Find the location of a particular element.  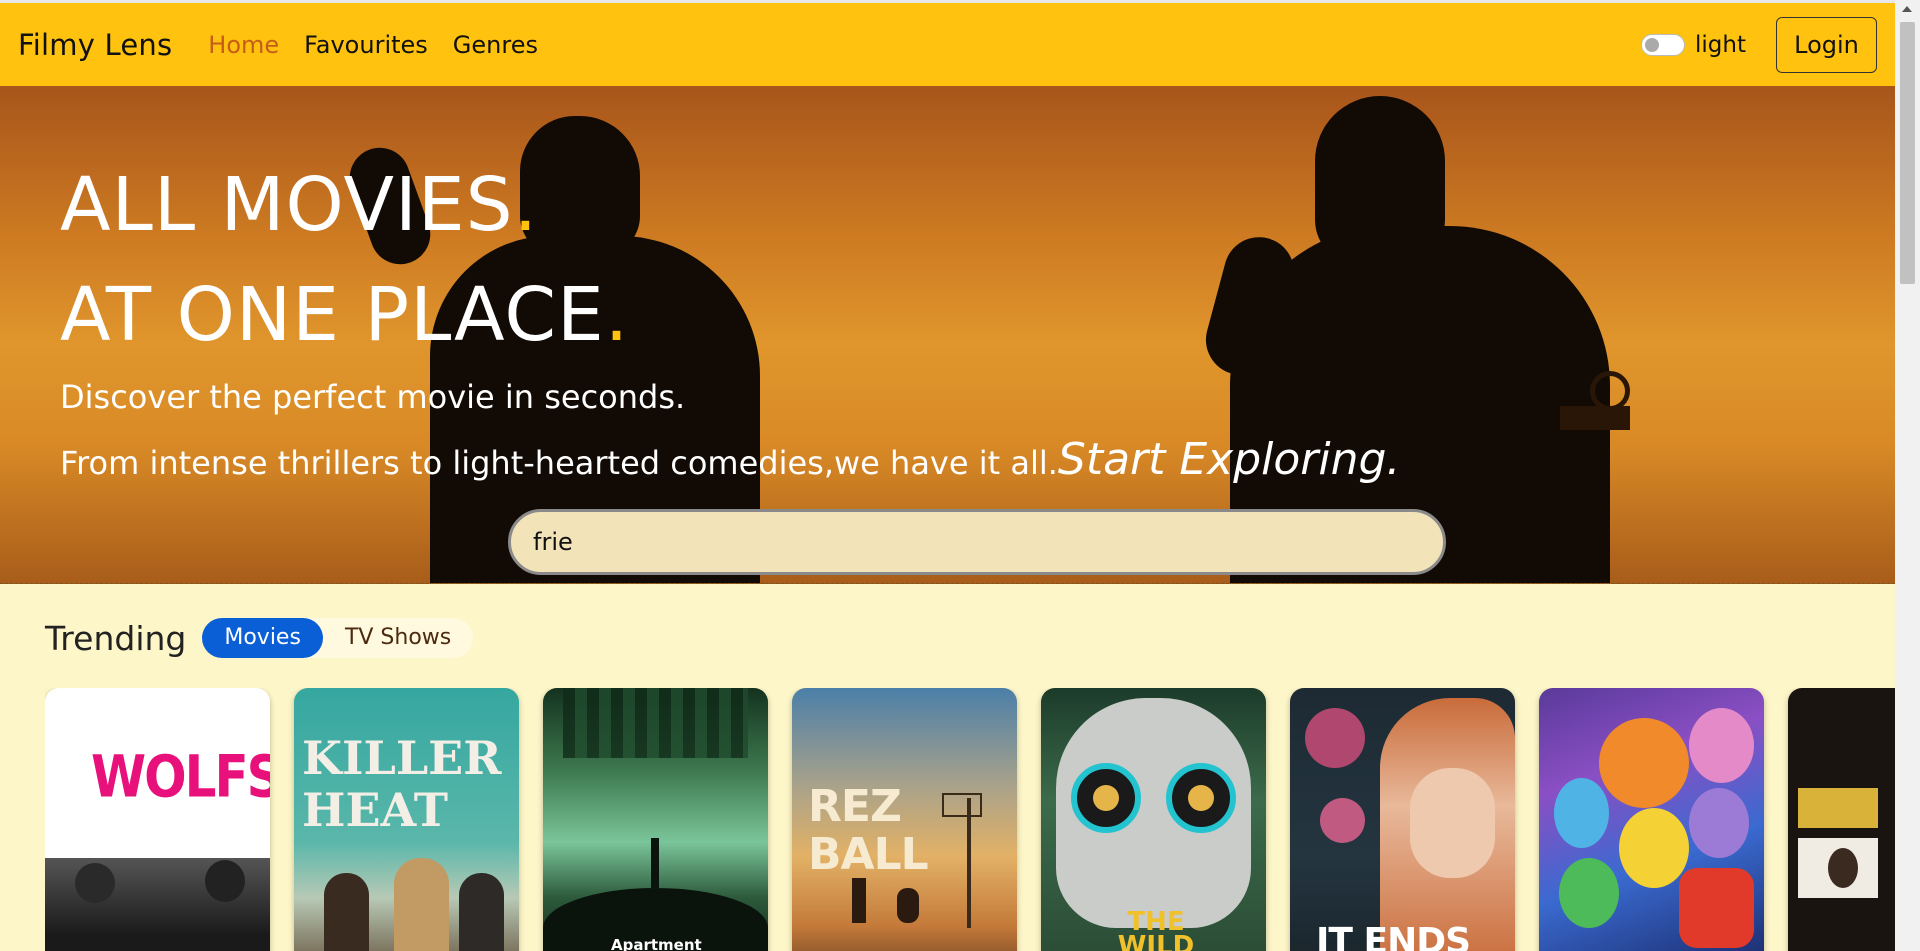

toggle-knob is located at coordinates (1652, 44).